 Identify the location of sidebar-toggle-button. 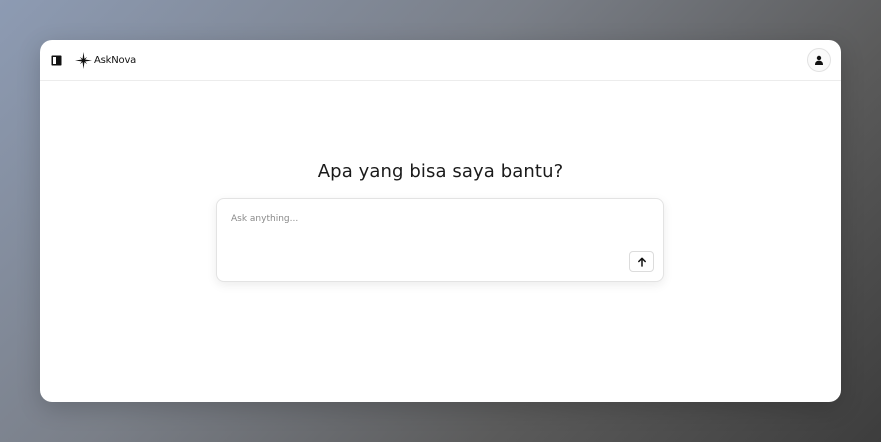
(56, 60).